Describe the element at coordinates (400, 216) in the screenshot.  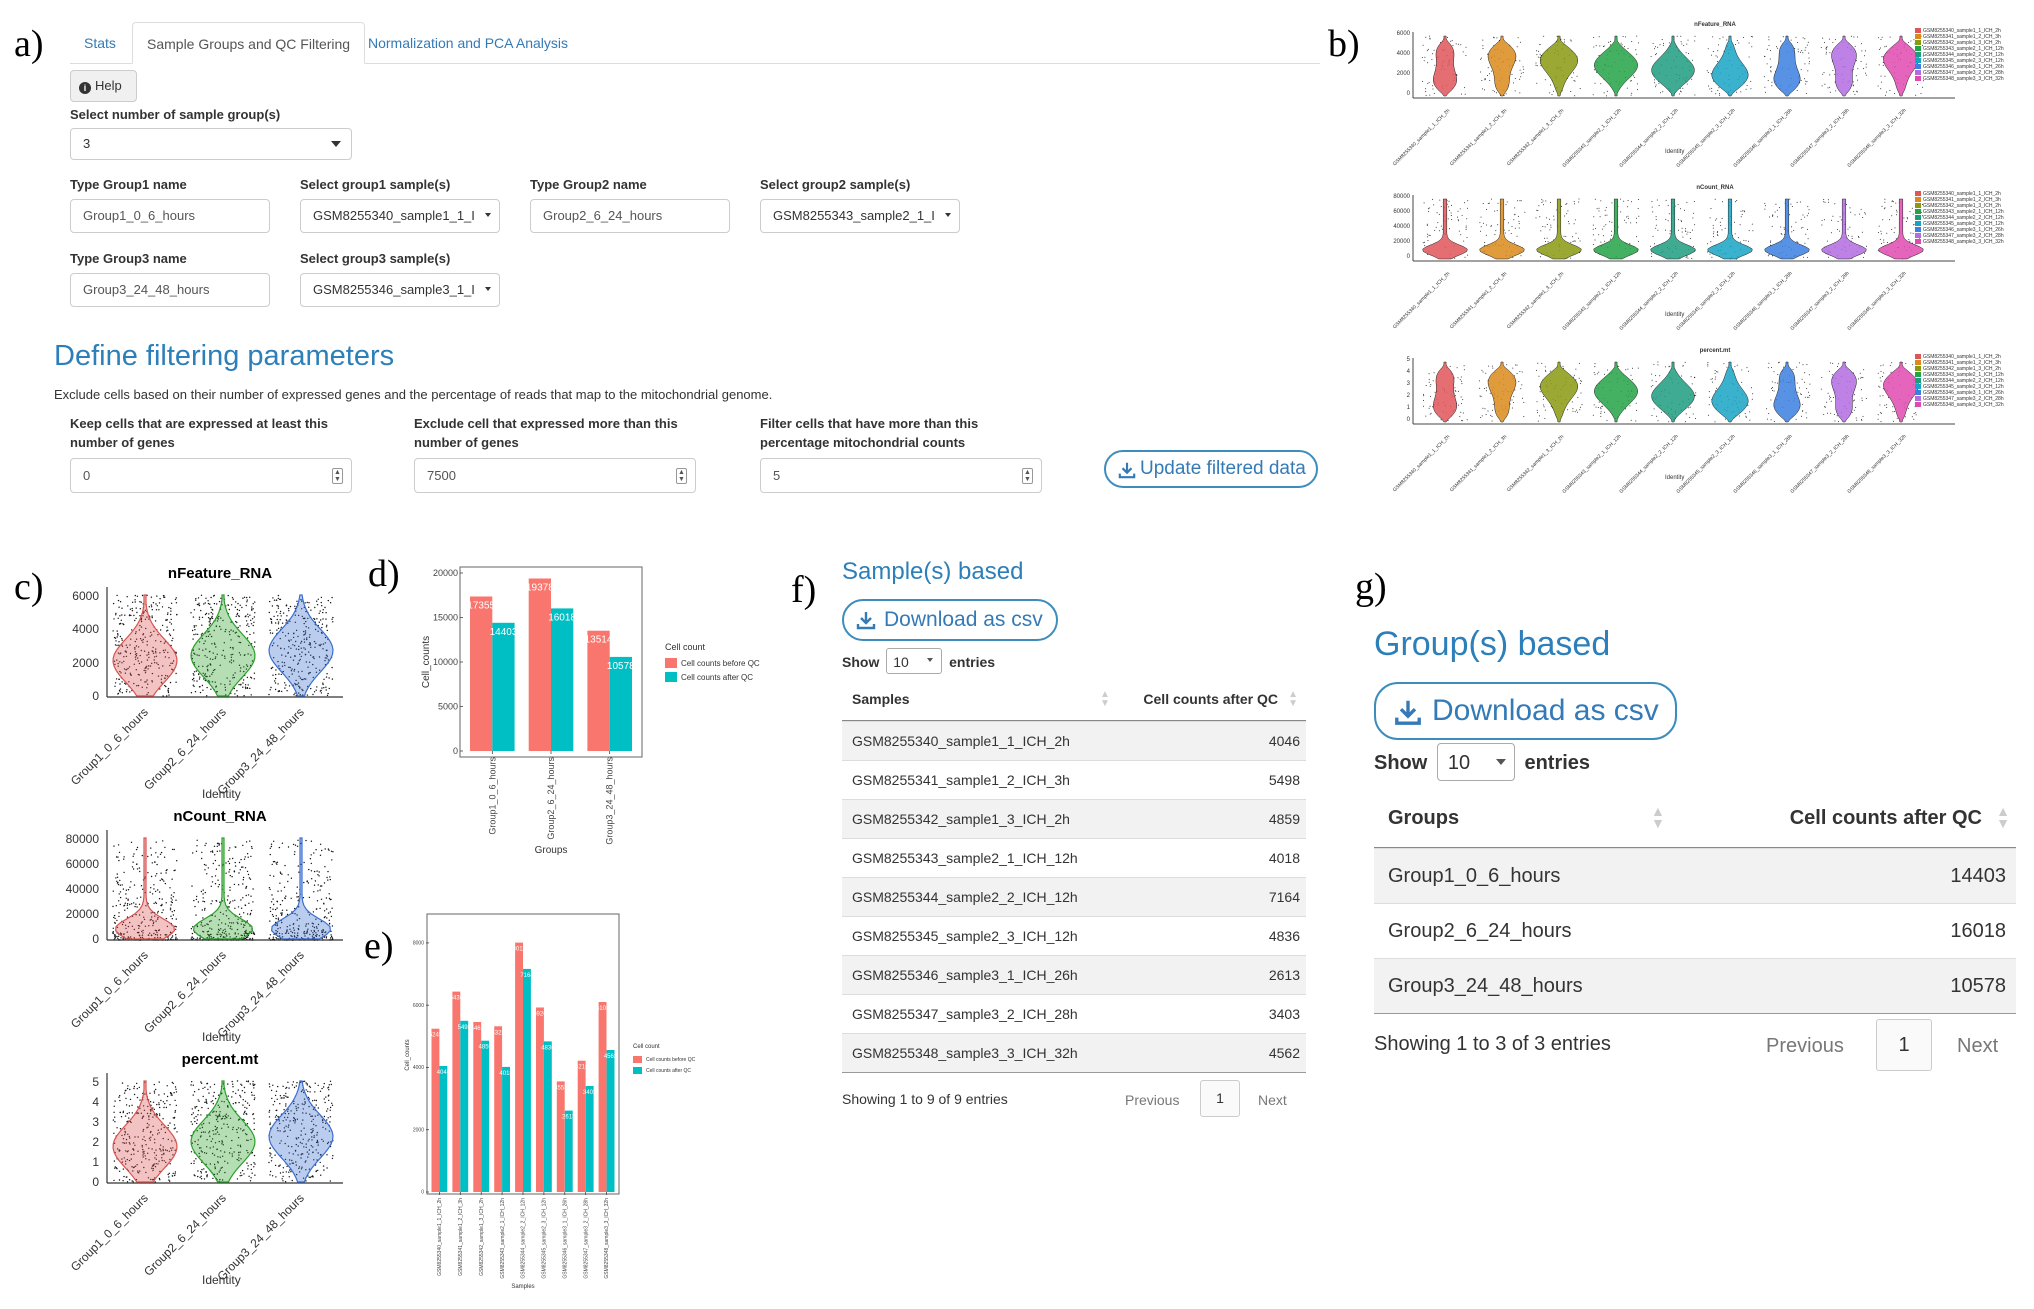
I see `group1-samples-select: GSM8255340_sample1_1_I` at that location.